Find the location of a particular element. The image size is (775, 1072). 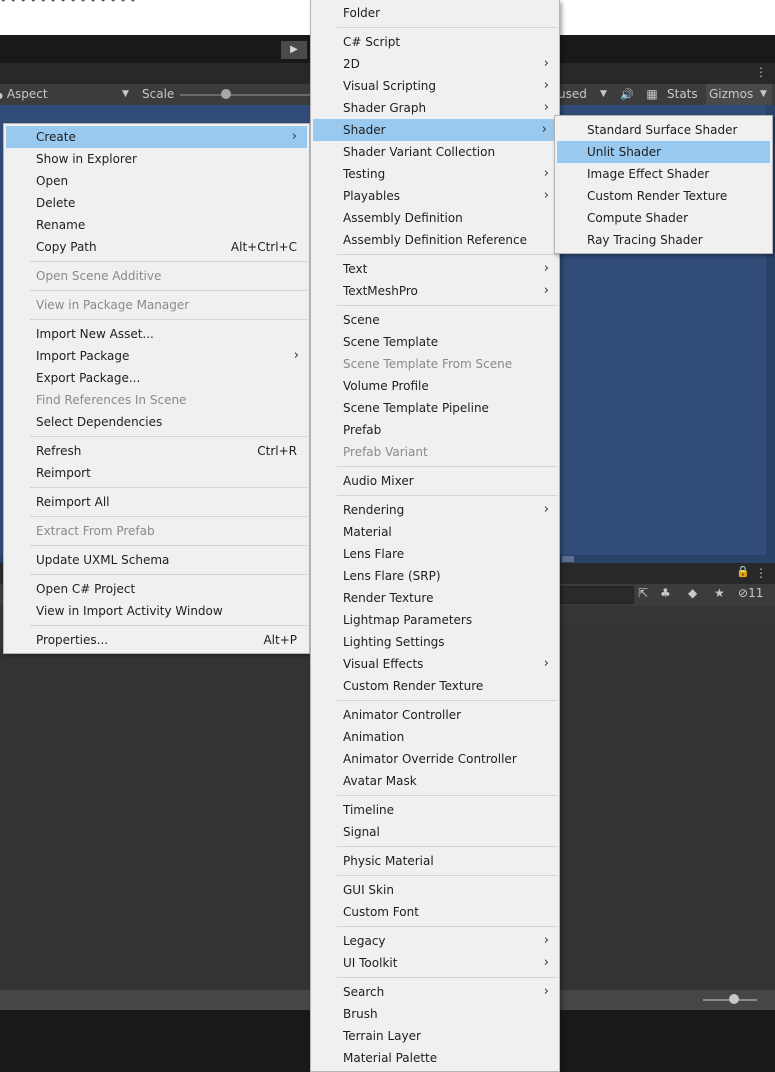

context-menu-item-properties: Properties... Alt+P is located at coordinates (156, 640).